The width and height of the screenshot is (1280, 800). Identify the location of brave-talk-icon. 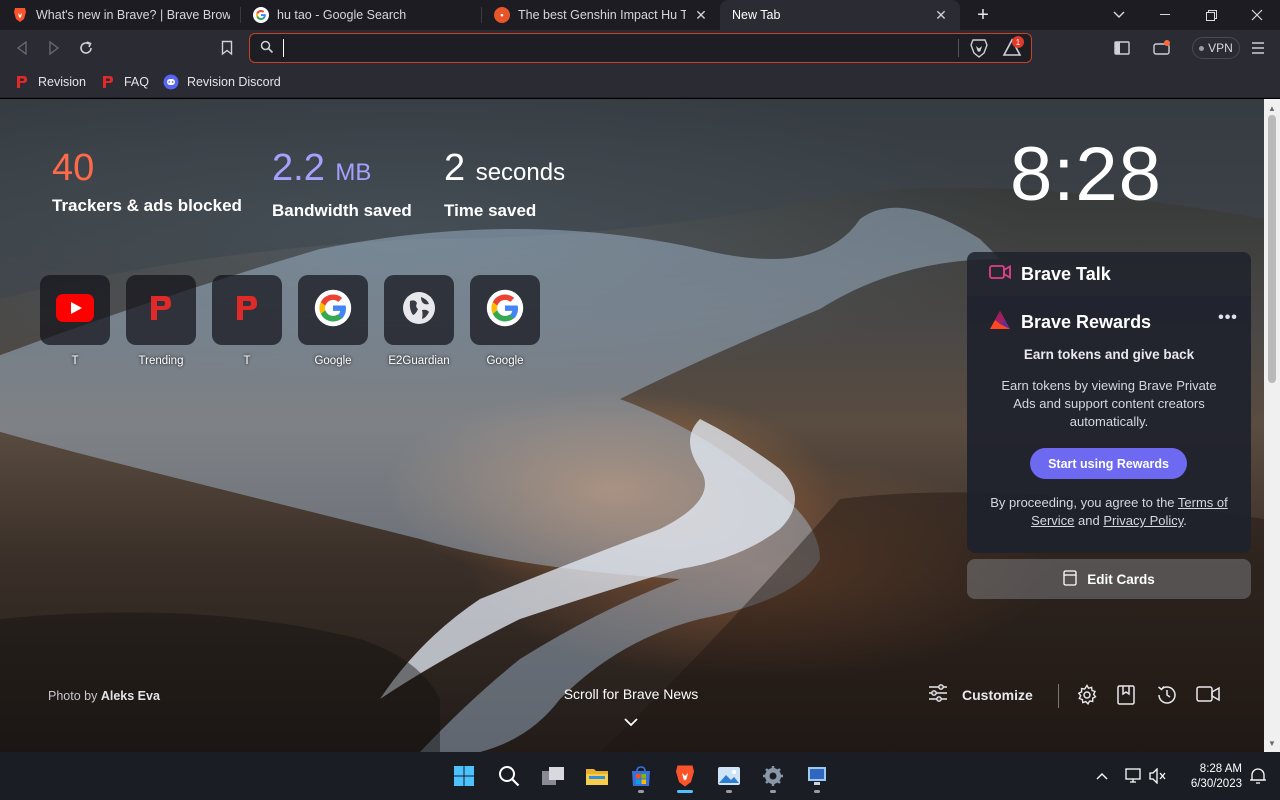
(1208, 696).